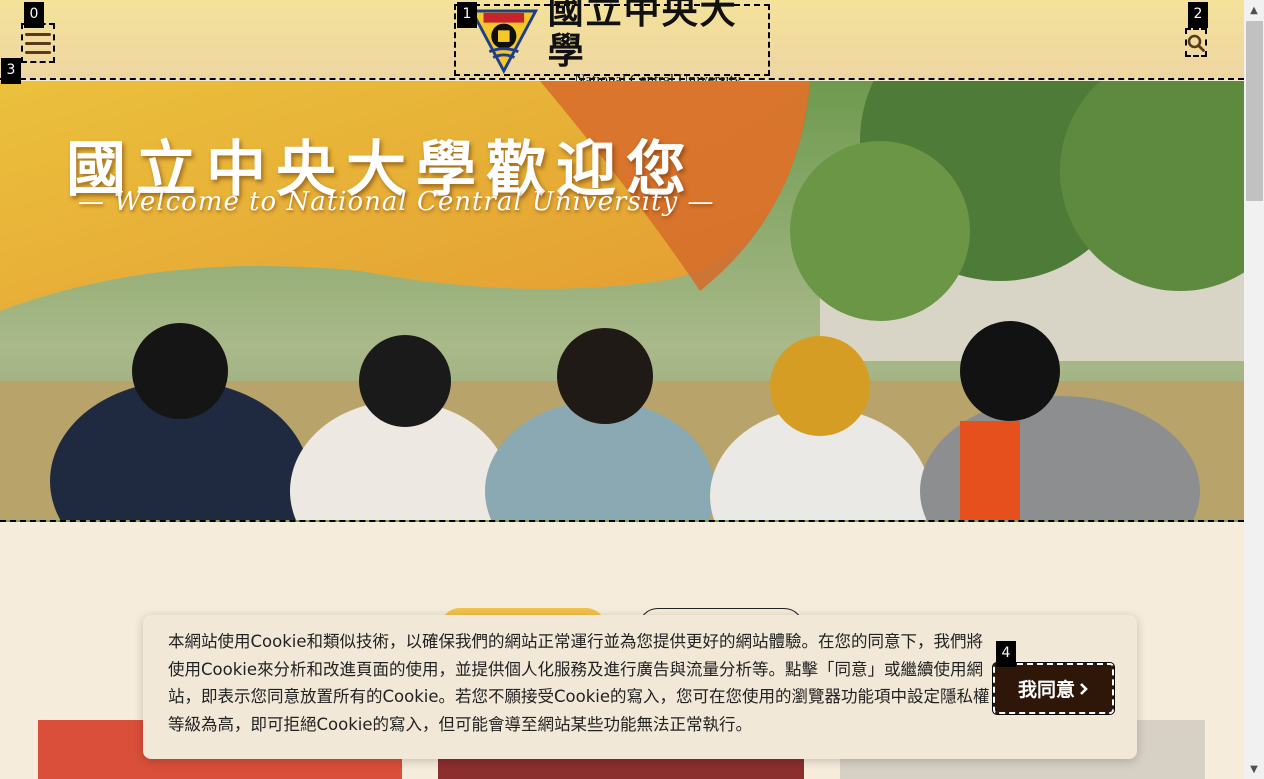 The width and height of the screenshot is (1264, 779). What do you see at coordinates (642, 36) in the screenshot?
I see `logo-title-cn: 國立中央大學` at bounding box center [642, 36].